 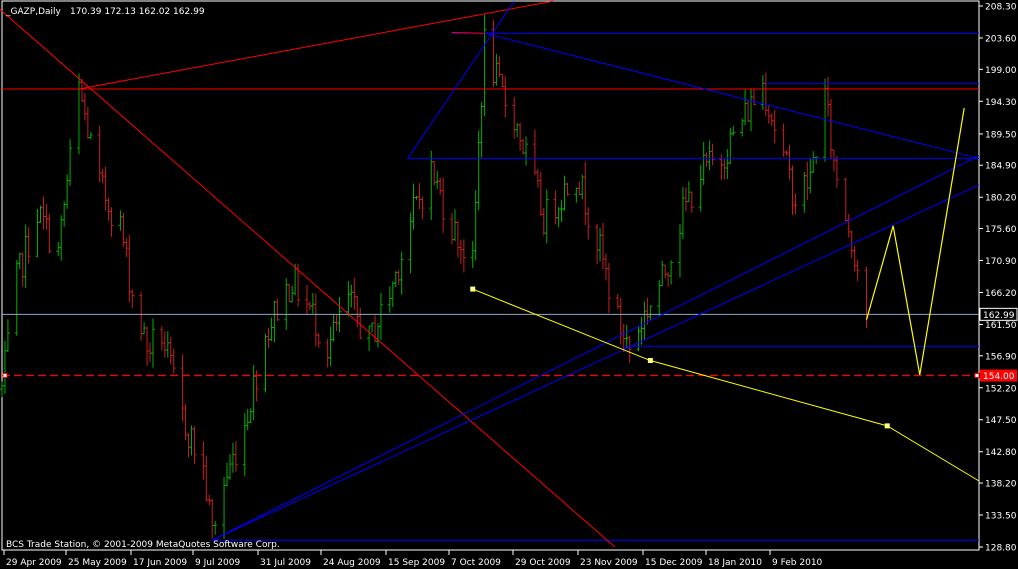 I want to click on level-marker-right, so click(x=977, y=376).